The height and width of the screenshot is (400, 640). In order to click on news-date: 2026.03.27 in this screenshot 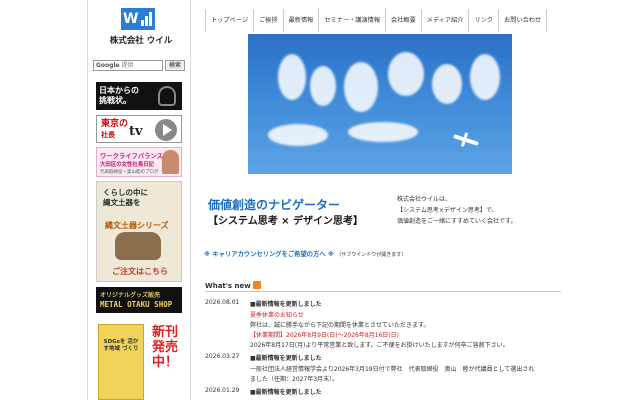, I will do `click(222, 356)`.